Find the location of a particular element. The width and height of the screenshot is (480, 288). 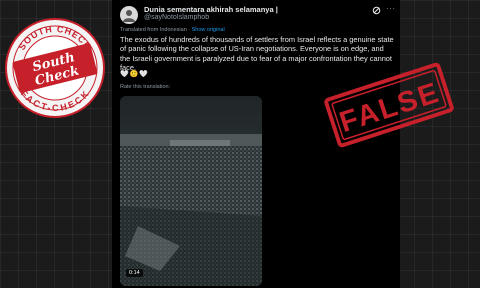

rate-translation-label: Rate this translation: is located at coordinates (145, 87).